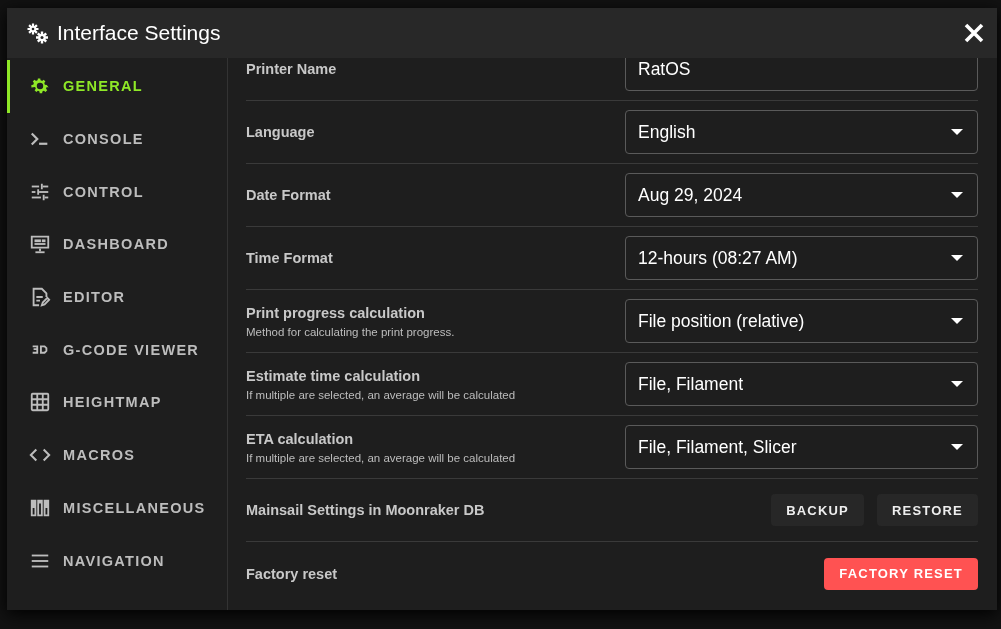 The width and height of the screenshot is (1001, 629). Describe the element at coordinates (801, 321) in the screenshot. I see `select-field: File position (relative)` at that location.